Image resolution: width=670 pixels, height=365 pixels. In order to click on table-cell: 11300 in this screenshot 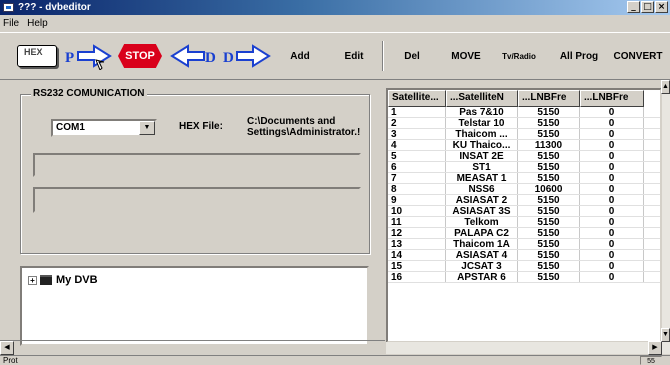, I will do `click(549, 145)`.